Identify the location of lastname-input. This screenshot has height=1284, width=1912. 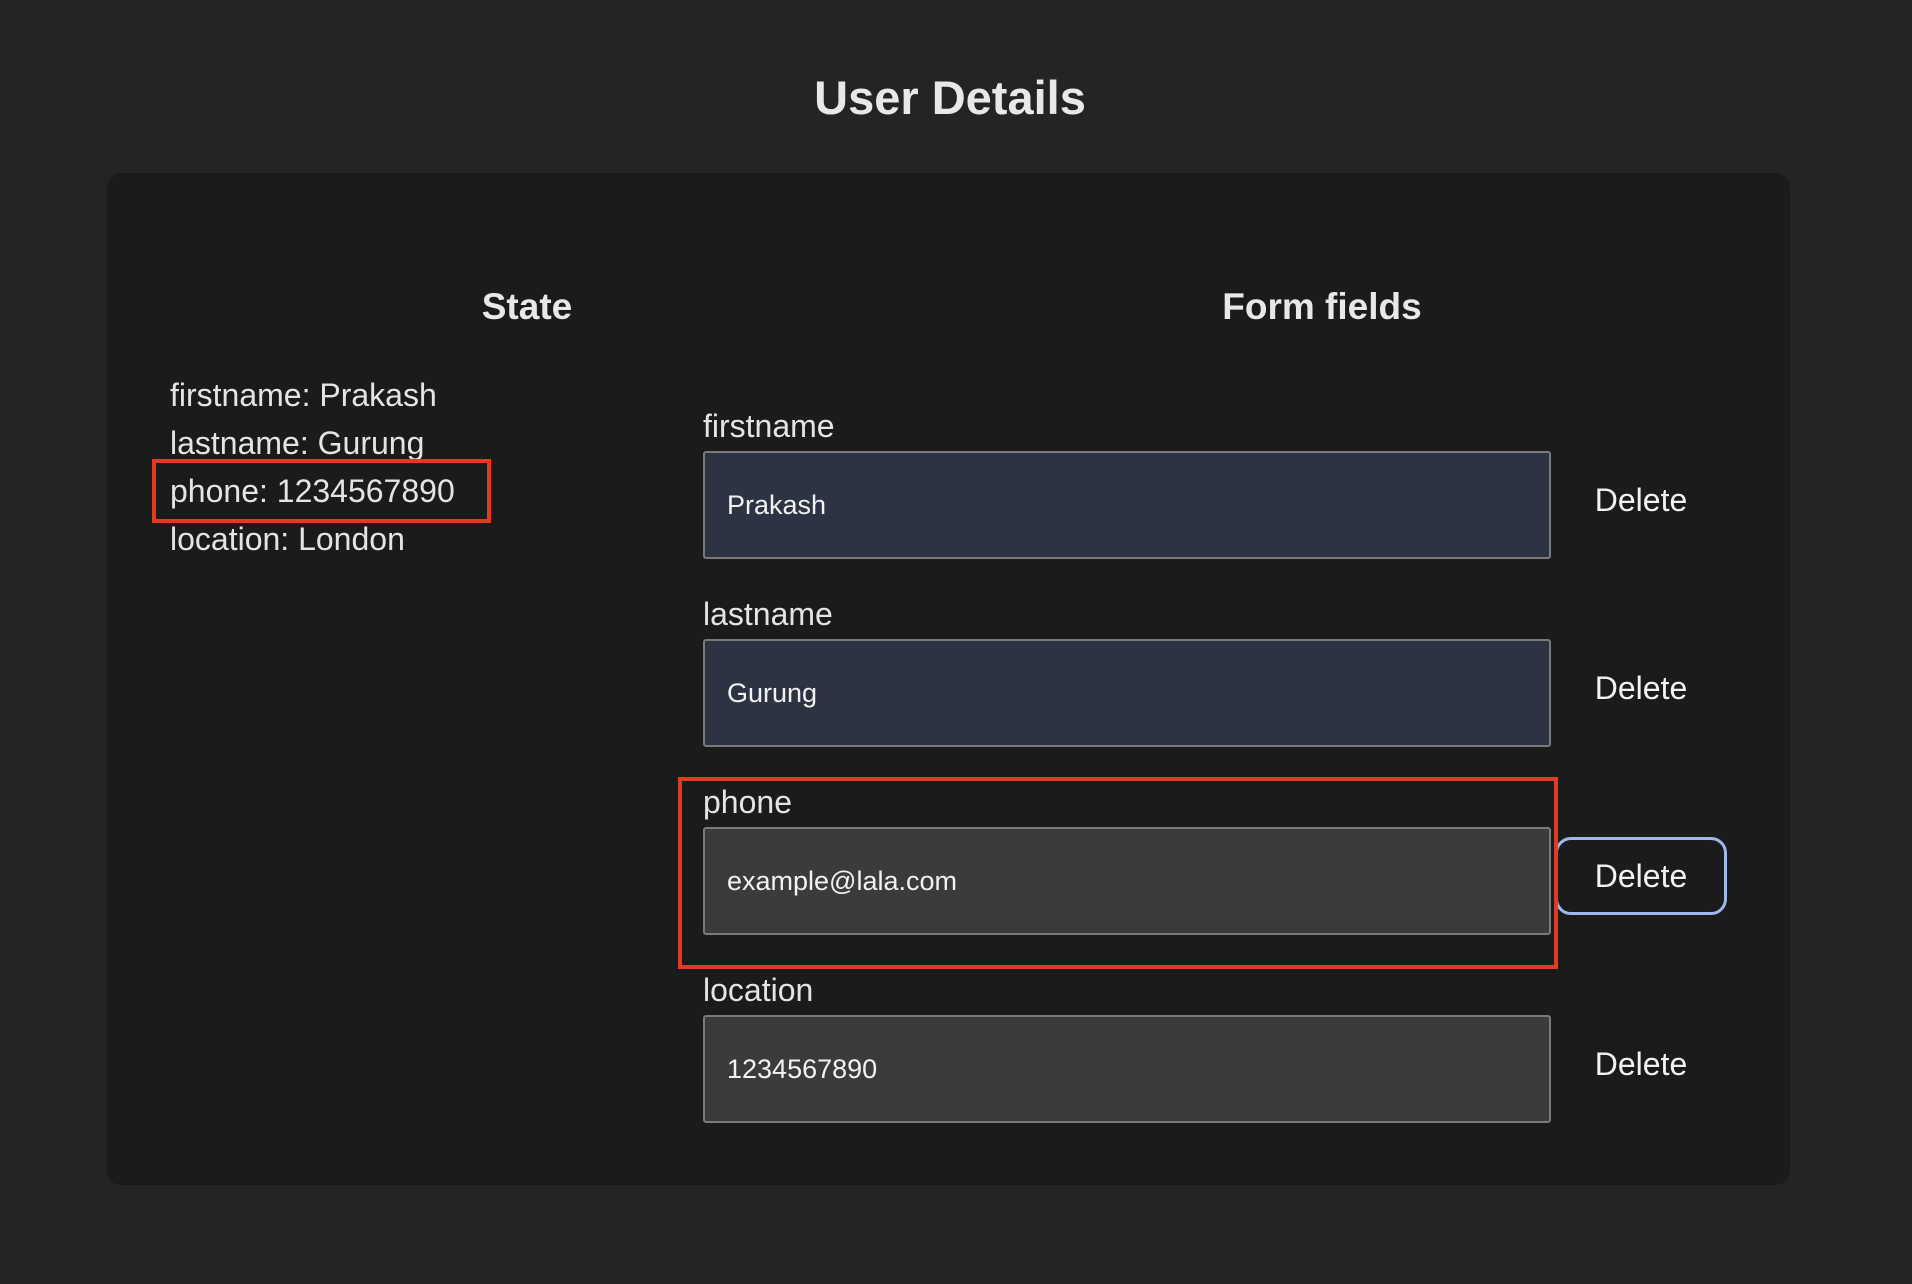
(1127, 693).